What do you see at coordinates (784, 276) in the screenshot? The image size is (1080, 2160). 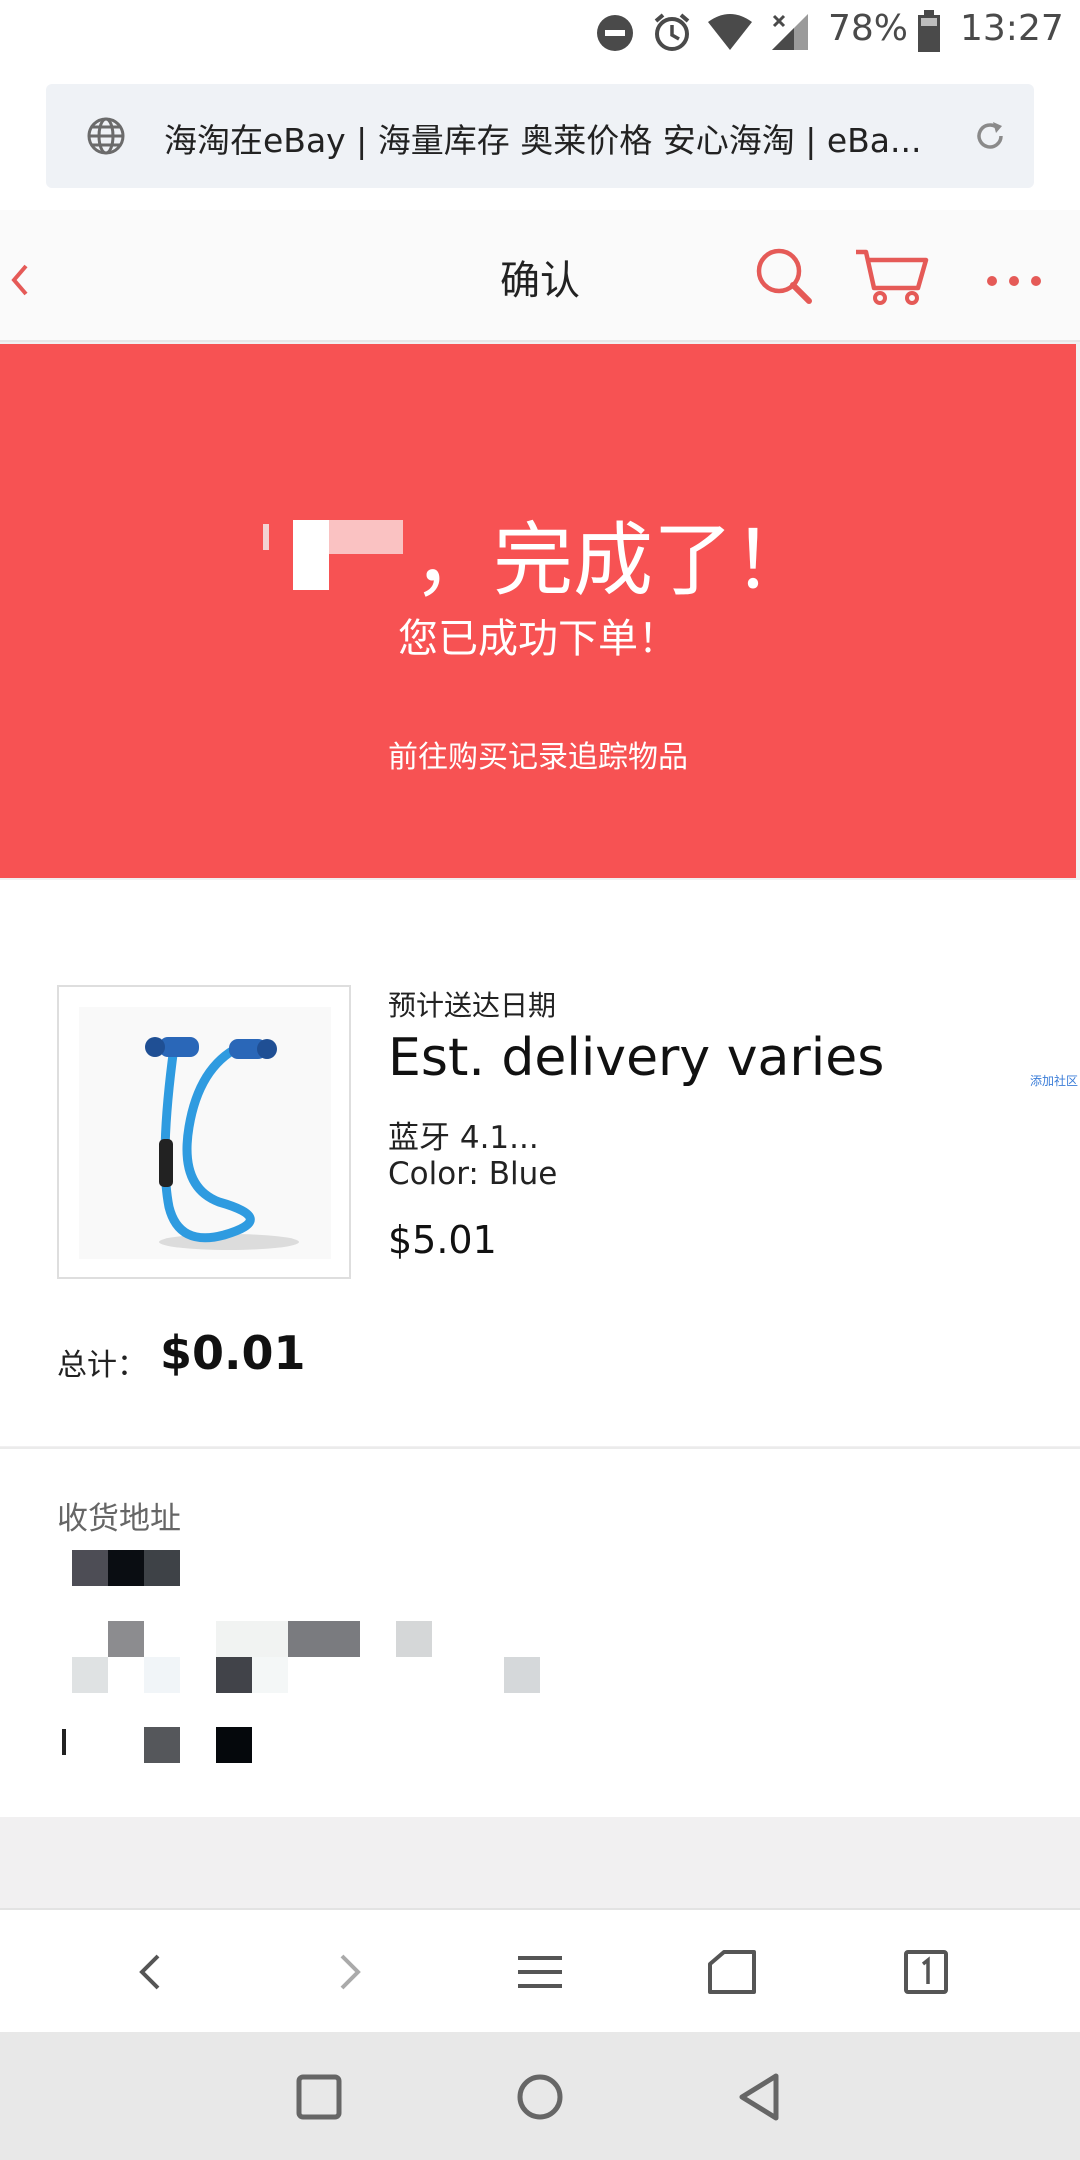 I see `search-icon` at bounding box center [784, 276].